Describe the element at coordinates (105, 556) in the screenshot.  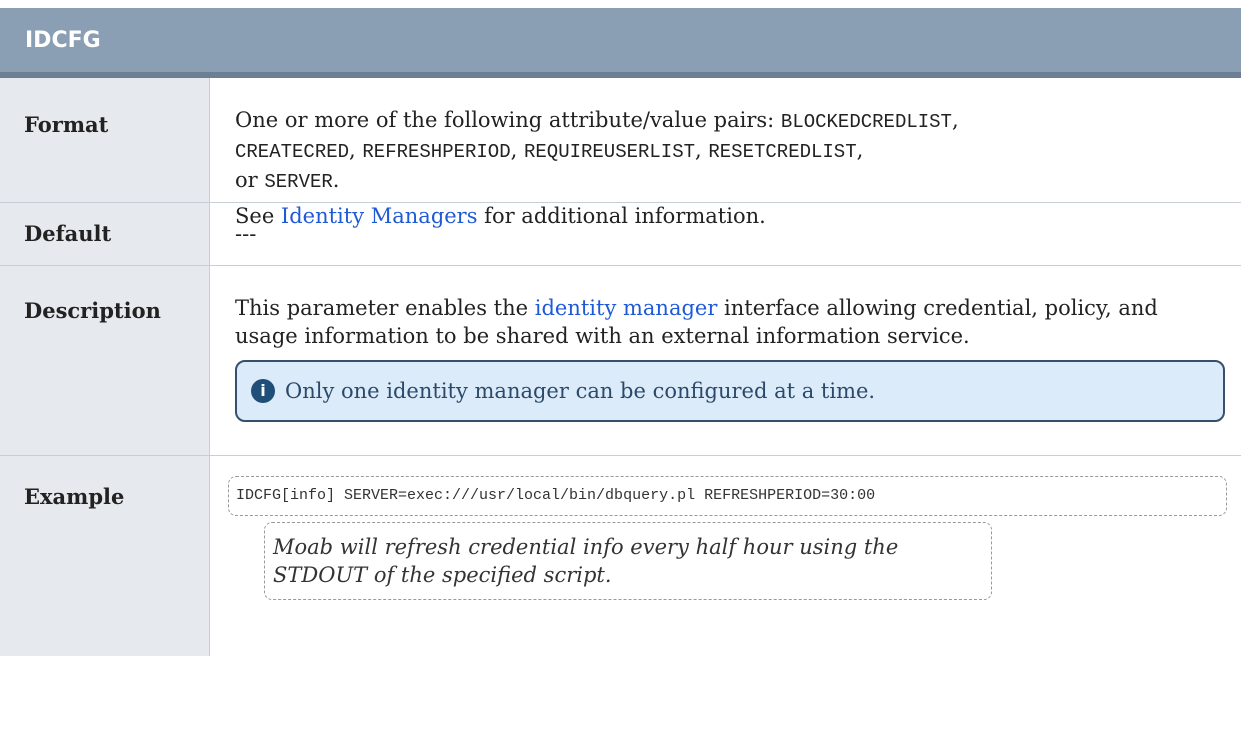
I see `example-label: Example` at that location.